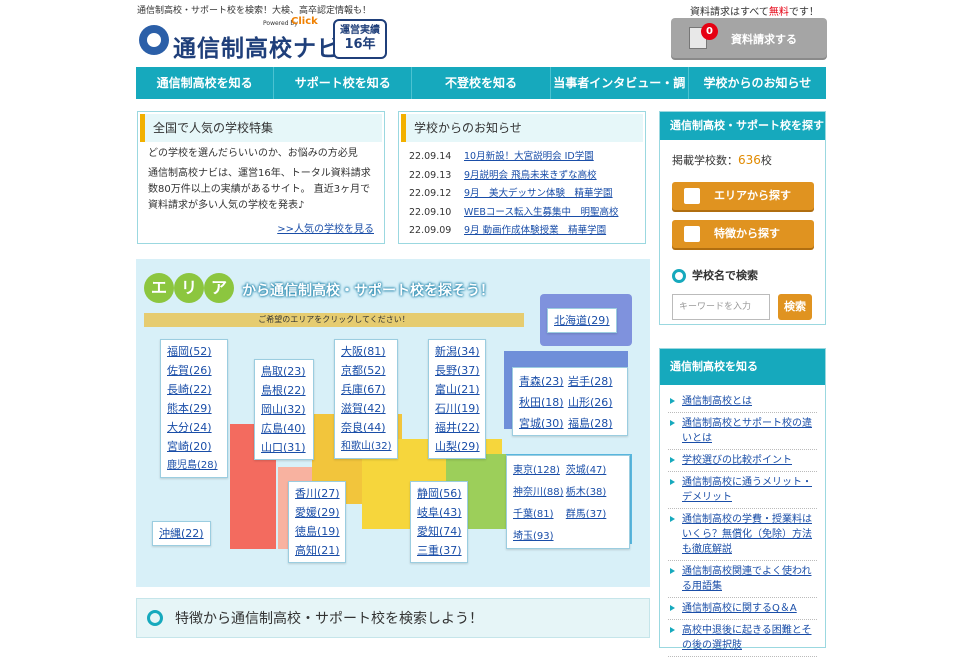 Image resolution: width=960 pixels, height=663 pixels. I want to click on pref-link: 奈良(44), so click(366, 427).